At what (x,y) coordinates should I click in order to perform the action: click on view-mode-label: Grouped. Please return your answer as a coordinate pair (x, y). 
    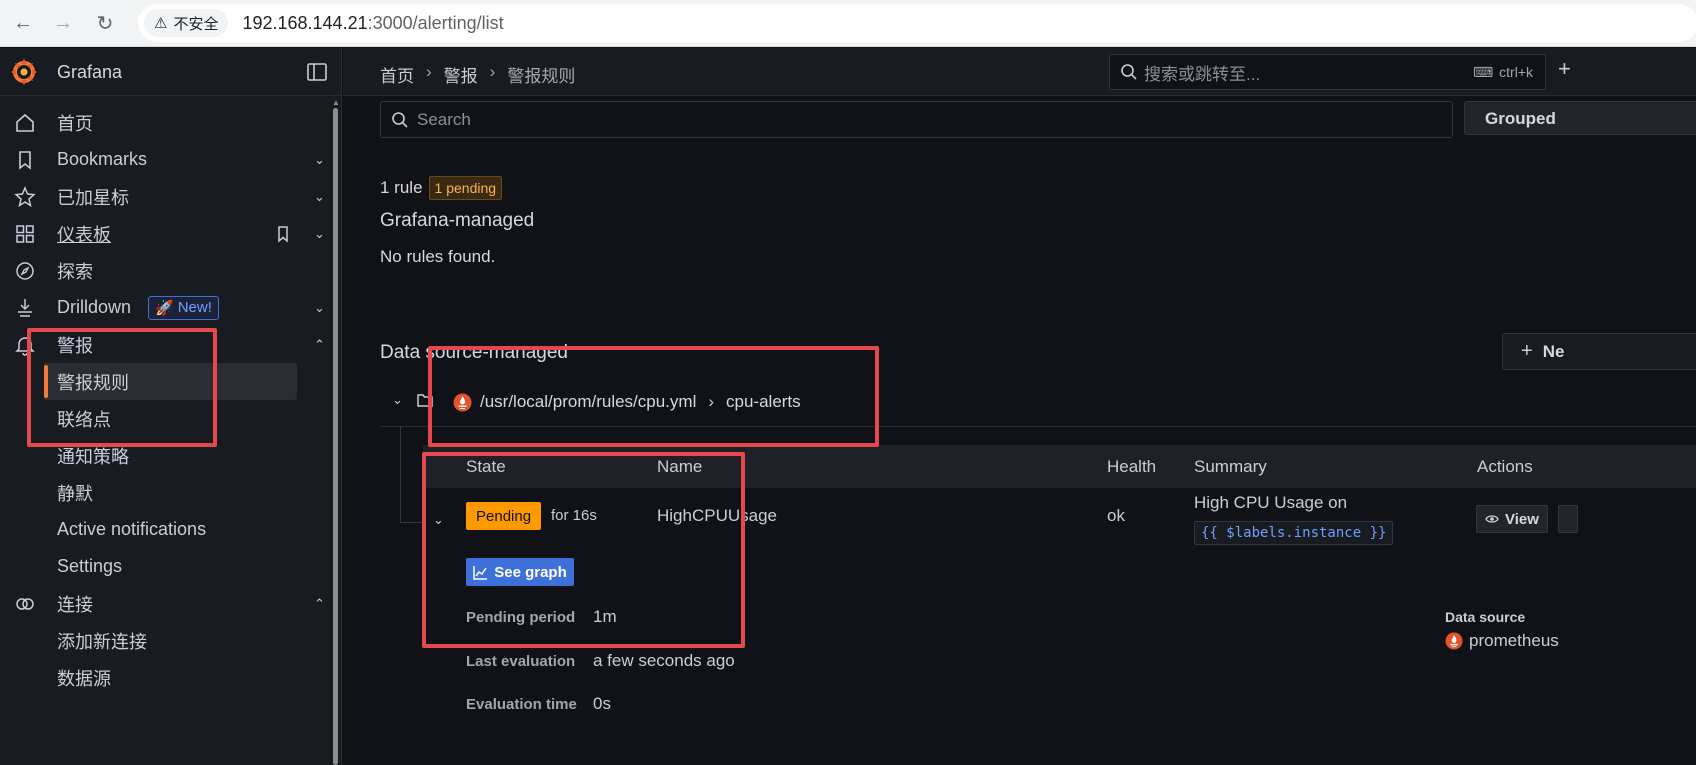
    Looking at the image, I should click on (1520, 118).